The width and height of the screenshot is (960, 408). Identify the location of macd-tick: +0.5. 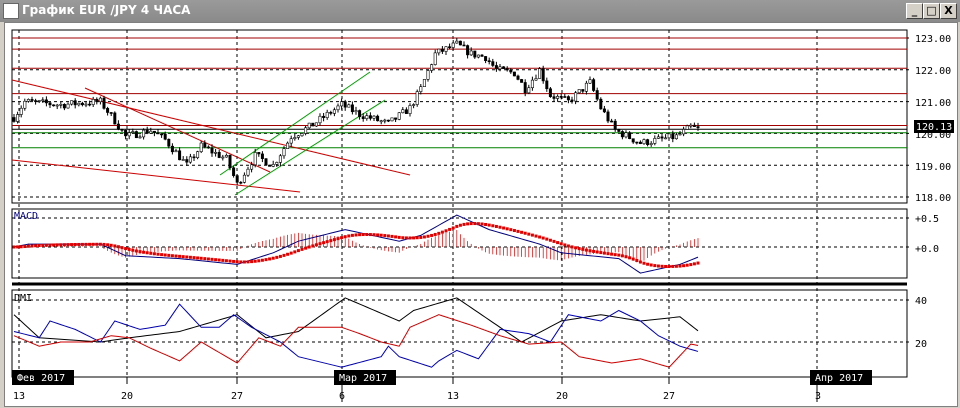
(927, 219).